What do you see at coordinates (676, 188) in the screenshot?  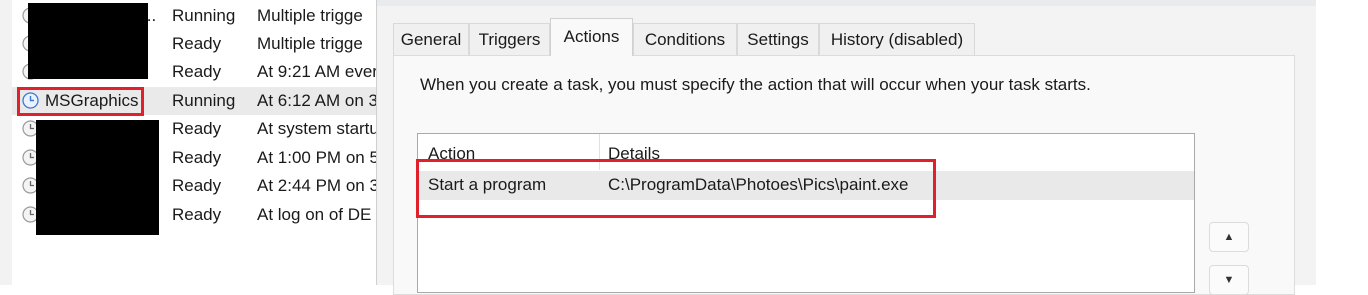 I see `action-row-highlight` at bounding box center [676, 188].